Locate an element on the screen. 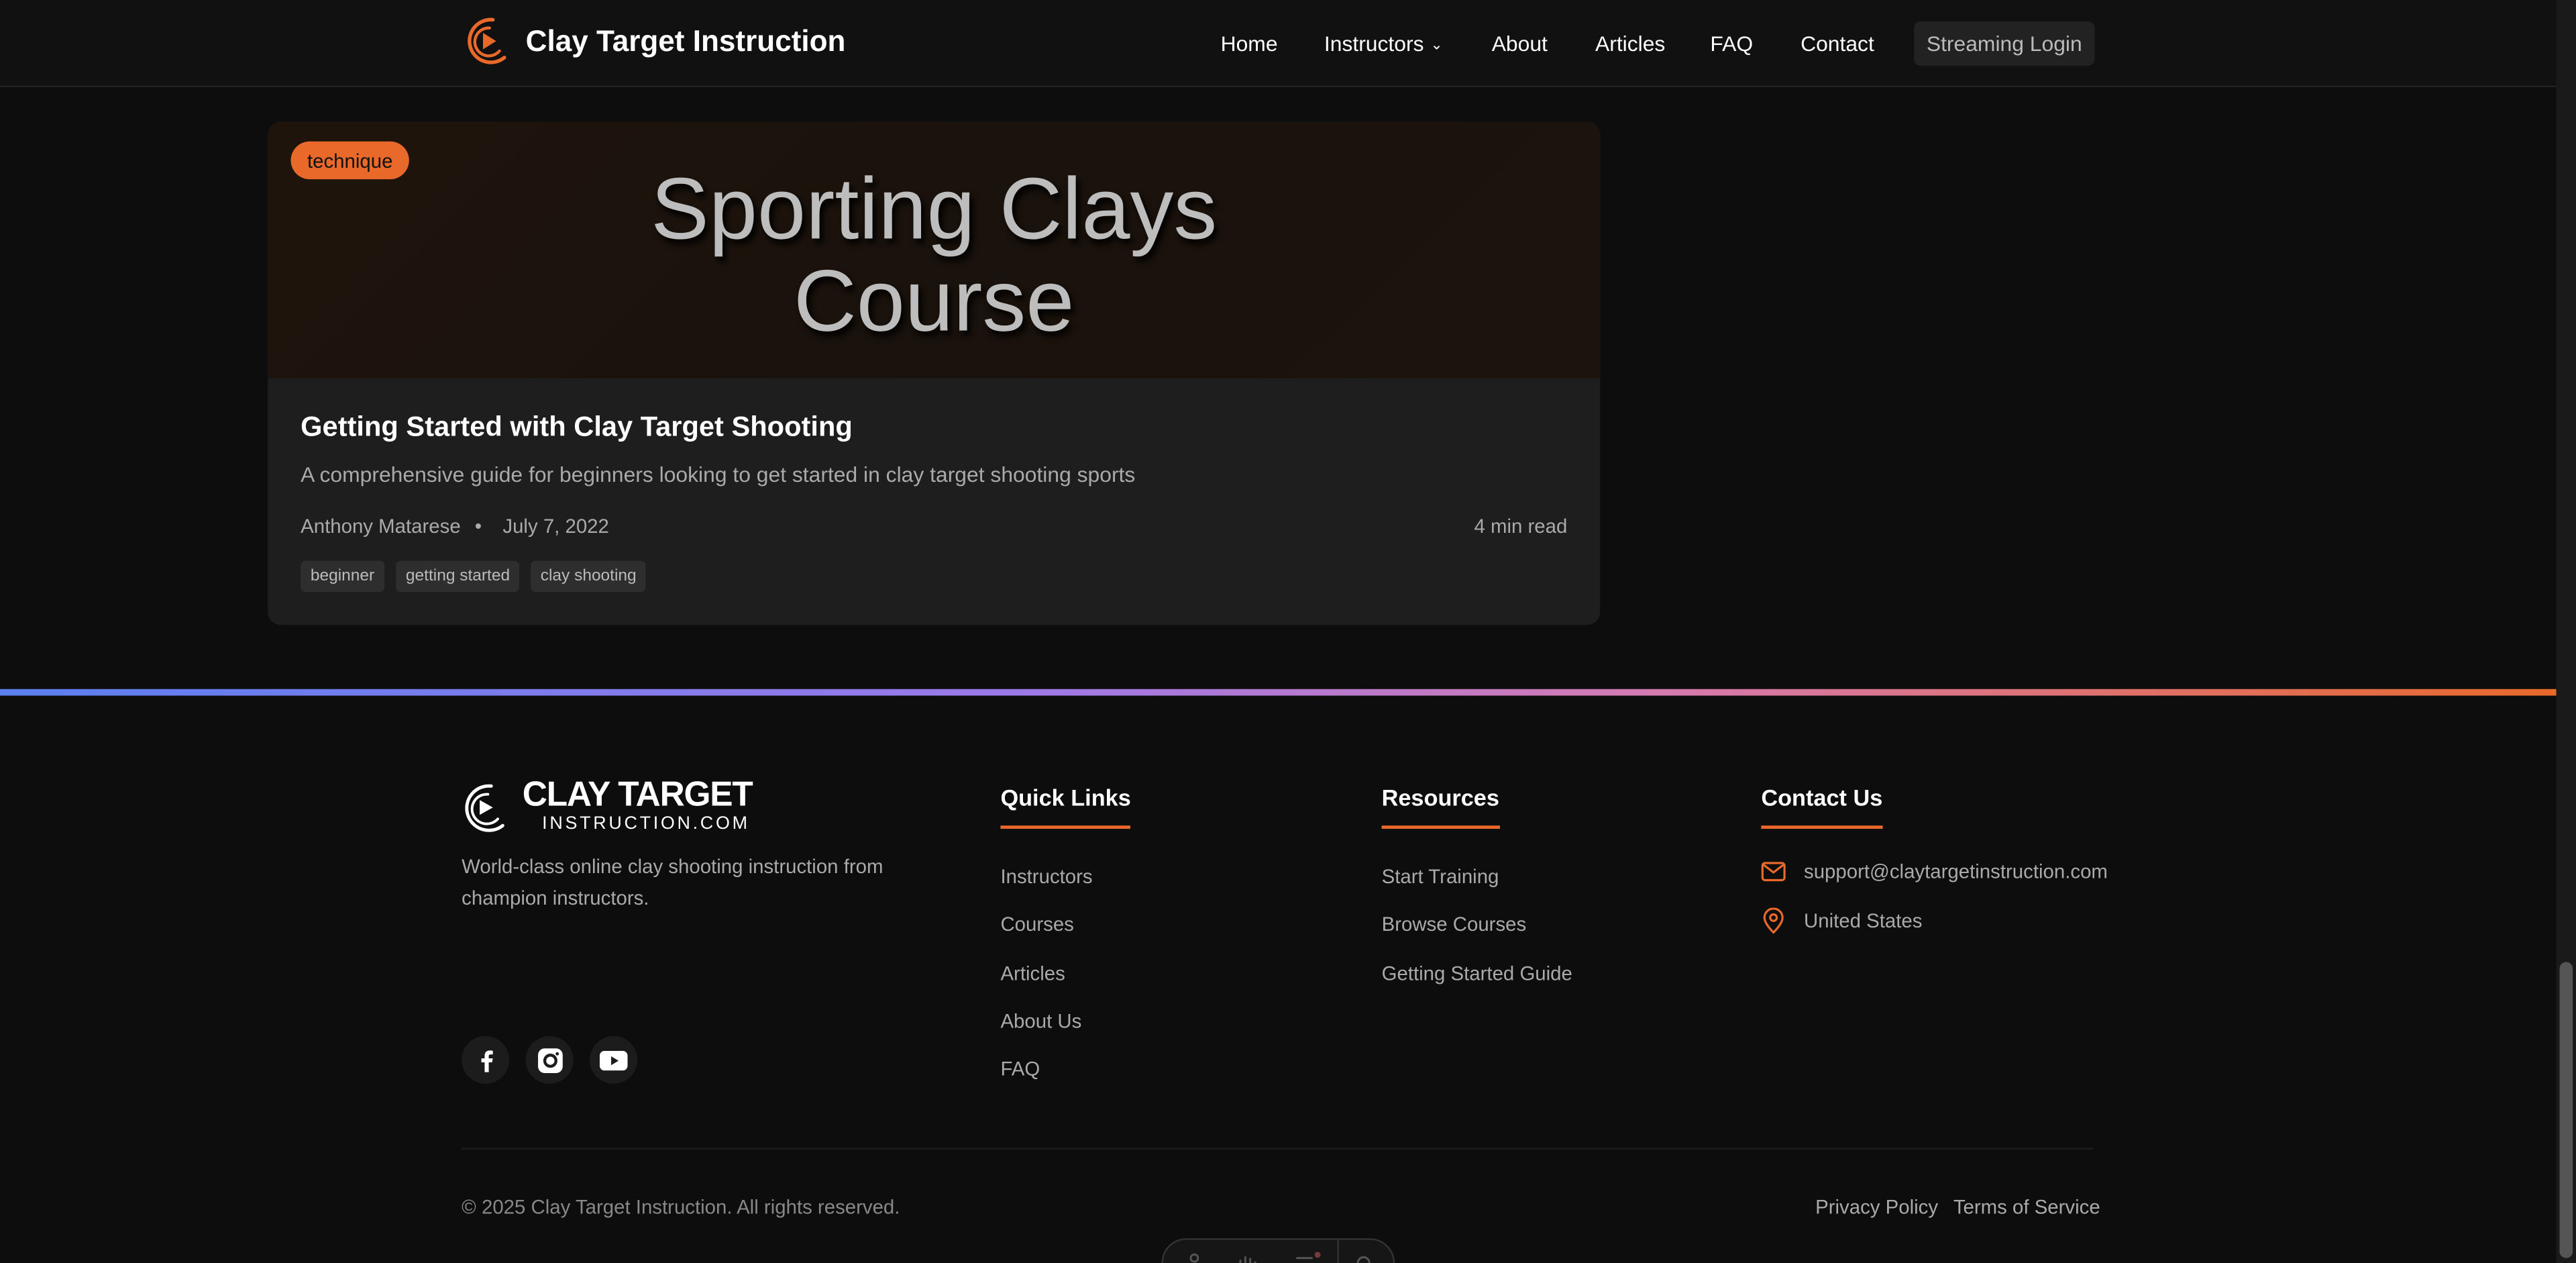  quick-links-heading: Quick Links is located at coordinates (1065, 807).